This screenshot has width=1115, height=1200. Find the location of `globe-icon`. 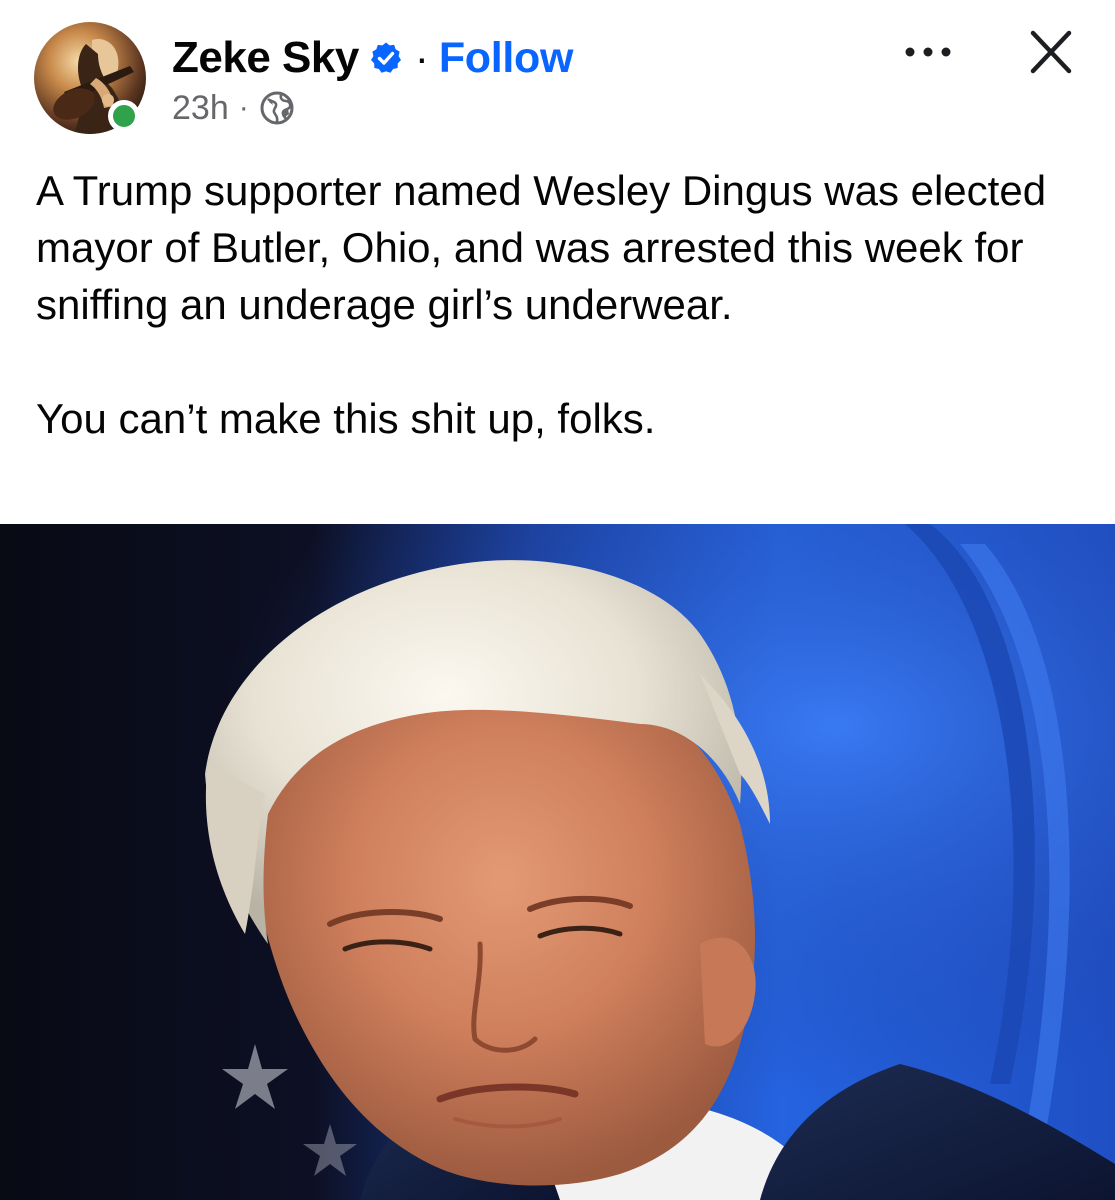

globe-icon is located at coordinates (277, 108).